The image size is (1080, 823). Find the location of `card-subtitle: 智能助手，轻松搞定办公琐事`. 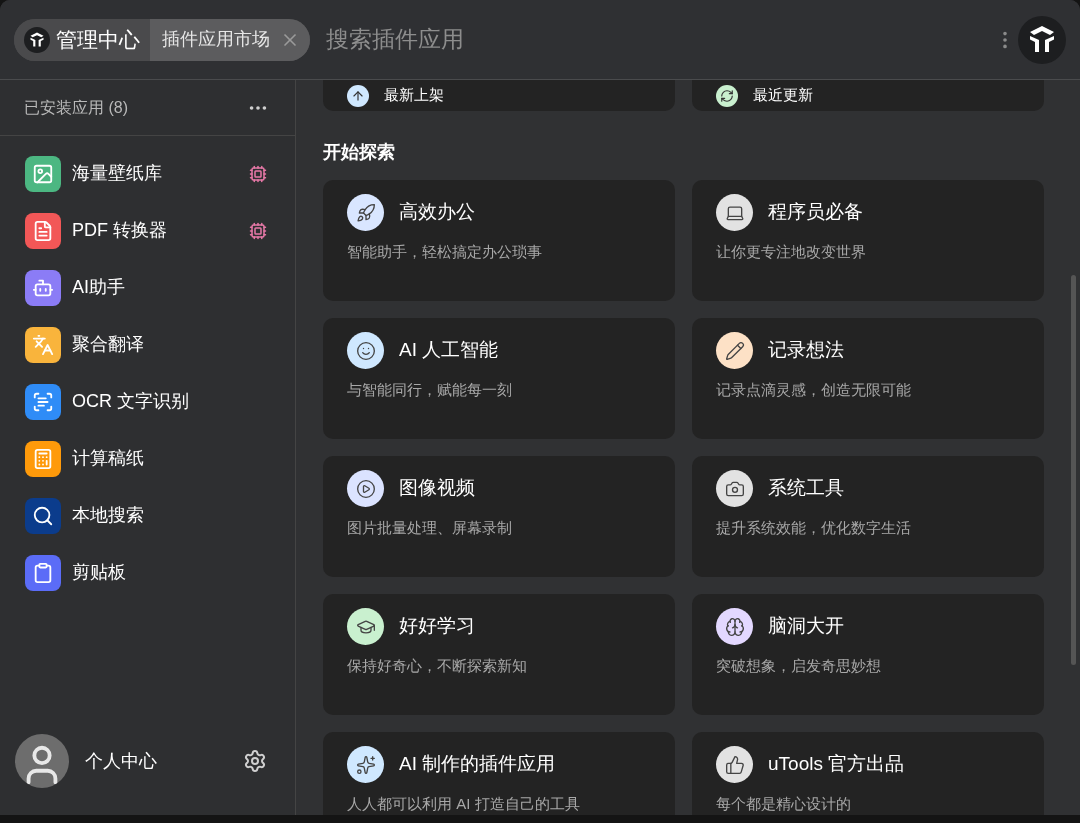

card-subtitle: 智能助手，轻松搞定办公琐事 is located at coordinates (445, 252).